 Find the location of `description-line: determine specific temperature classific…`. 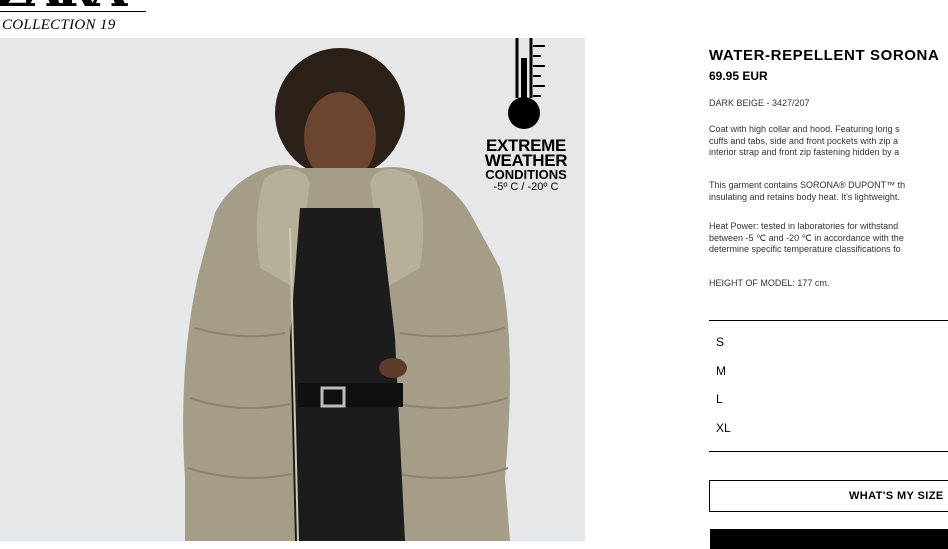

description-line: determine specific temperature classific… is located at coordinates (805, 249).